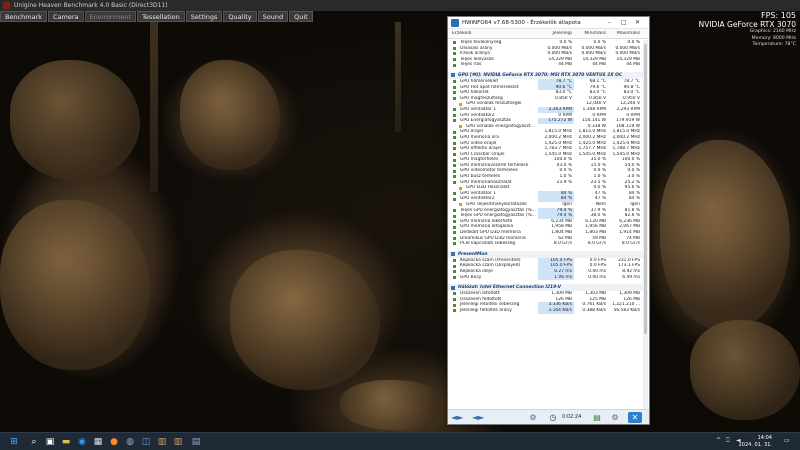 Image resolution: width=800 pixels, height=450 pixels. Describe the element at coordinates (630, 244) in the screenshot. I see `sensor-max: 8.0 GT/s` at that location.